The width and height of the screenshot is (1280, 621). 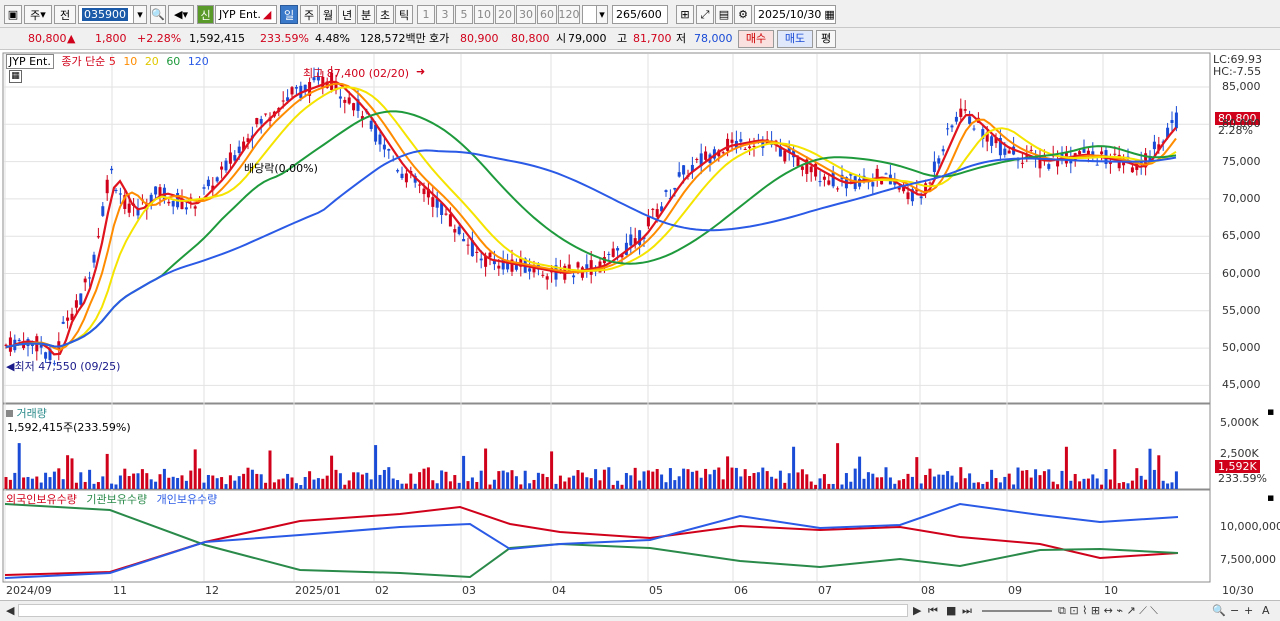 I want to click on hc-label: HC:-7.55, so click(x=1237, y=71).